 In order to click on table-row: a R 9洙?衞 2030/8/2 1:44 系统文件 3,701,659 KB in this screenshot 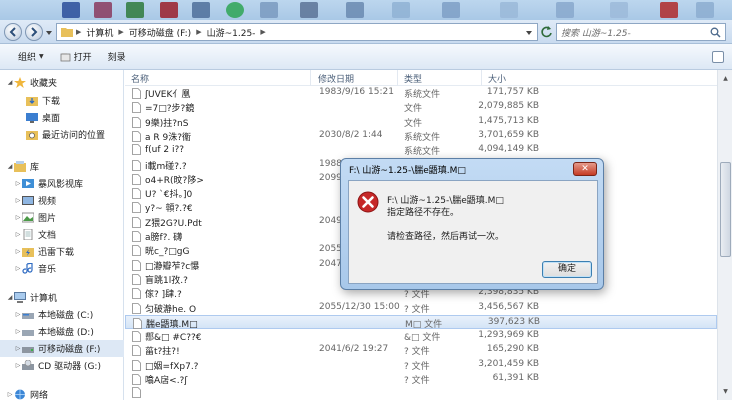, I will do `click(421, 136)`.